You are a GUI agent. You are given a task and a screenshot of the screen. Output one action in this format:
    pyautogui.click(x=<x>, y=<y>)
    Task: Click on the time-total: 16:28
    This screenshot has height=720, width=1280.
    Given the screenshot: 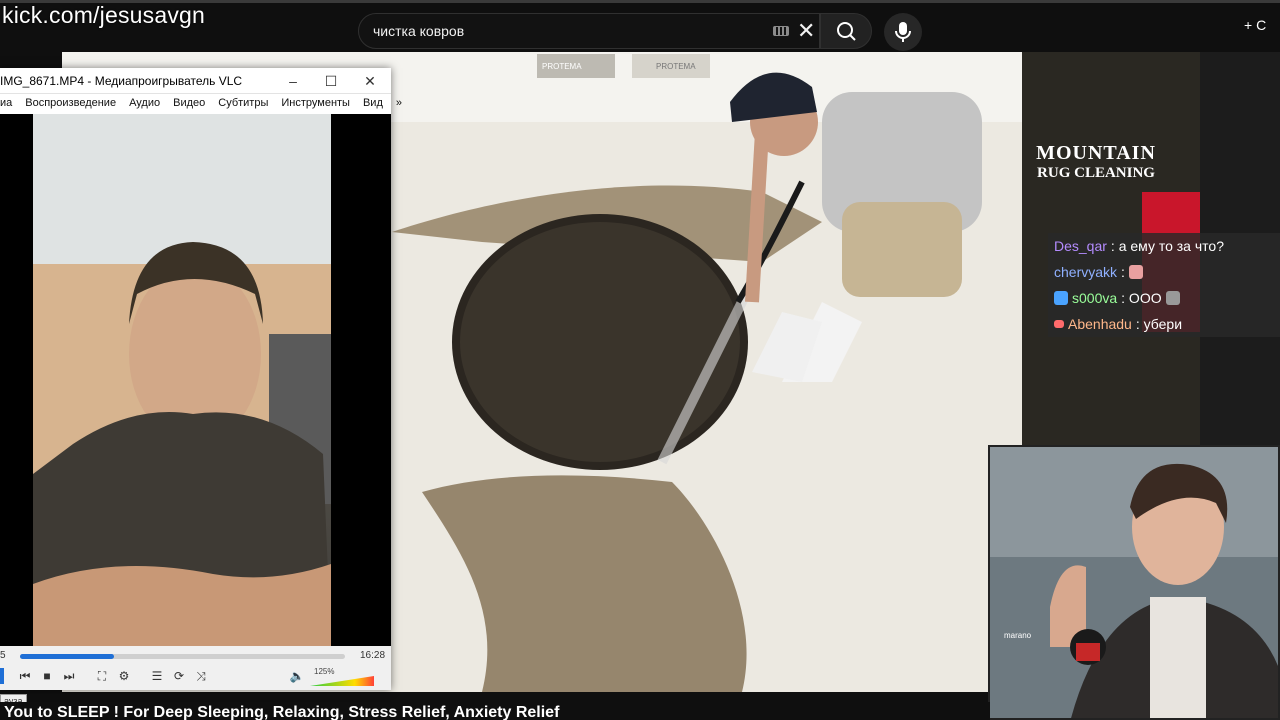 What is the action you would take?
    pyautogui.click(x=373, y=655)
    